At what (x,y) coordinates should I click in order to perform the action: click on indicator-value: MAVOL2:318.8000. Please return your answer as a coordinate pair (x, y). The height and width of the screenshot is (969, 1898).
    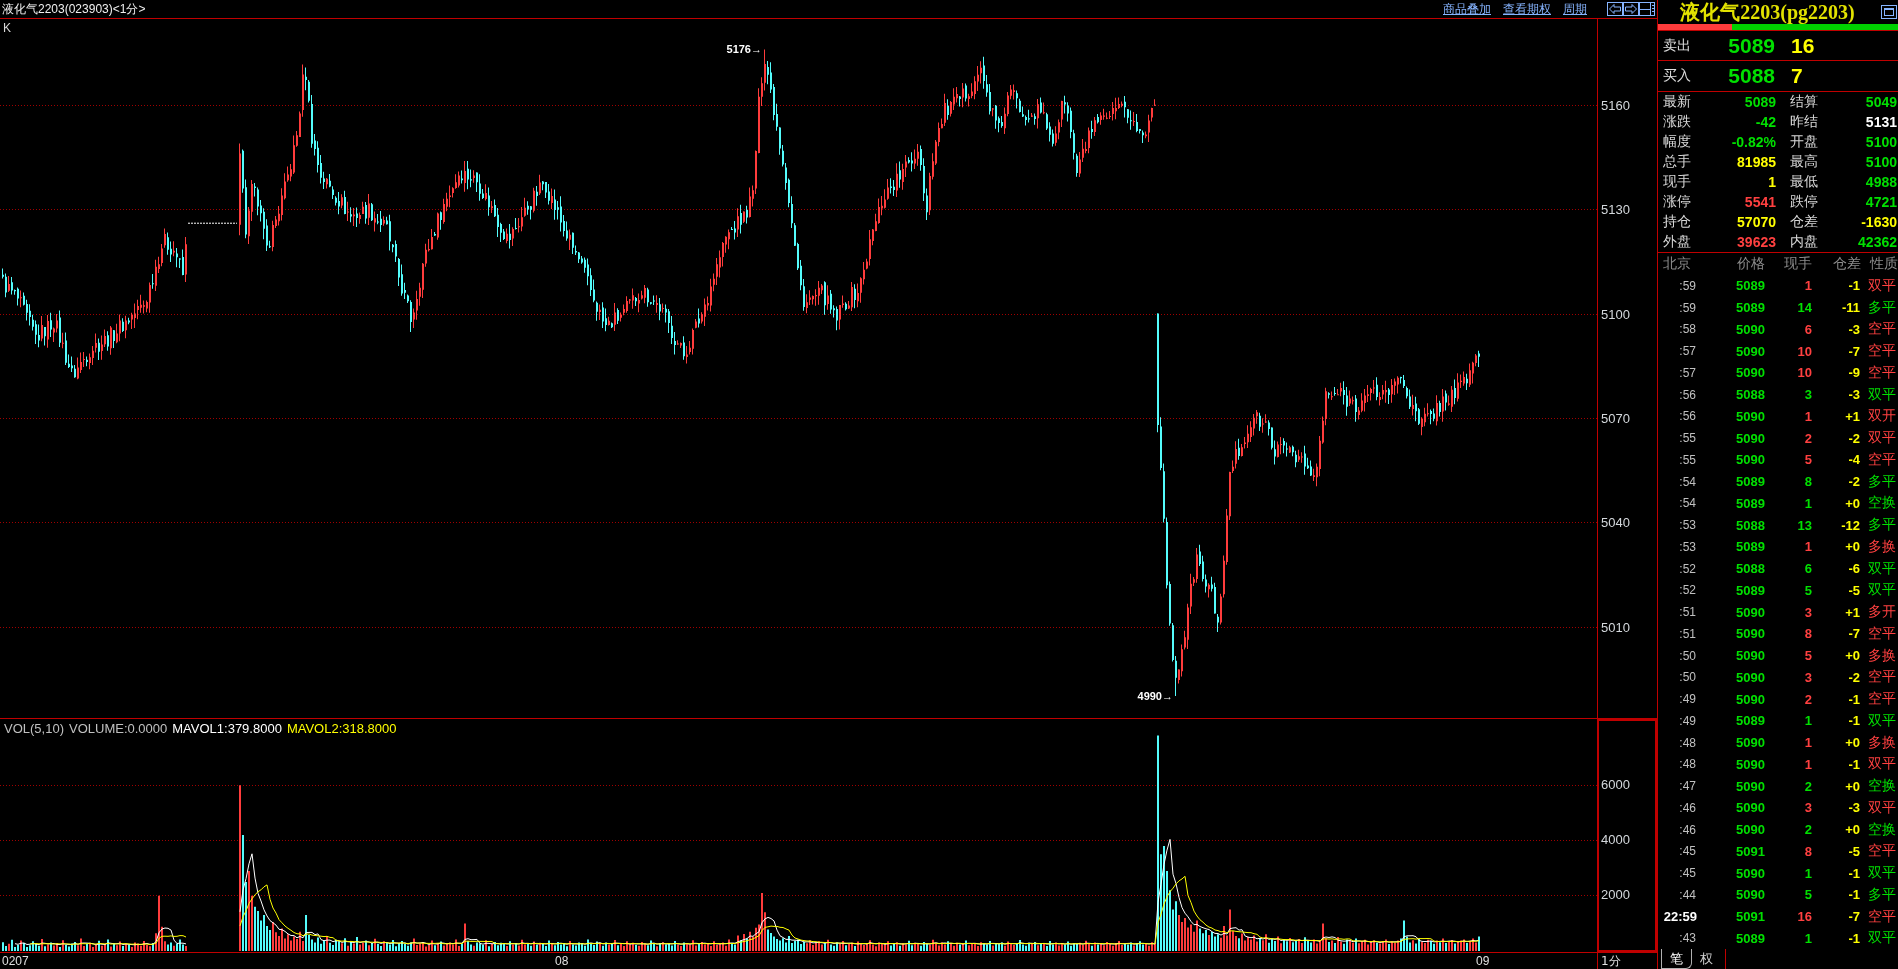
    Looking at the image, I should click on (341, 728).